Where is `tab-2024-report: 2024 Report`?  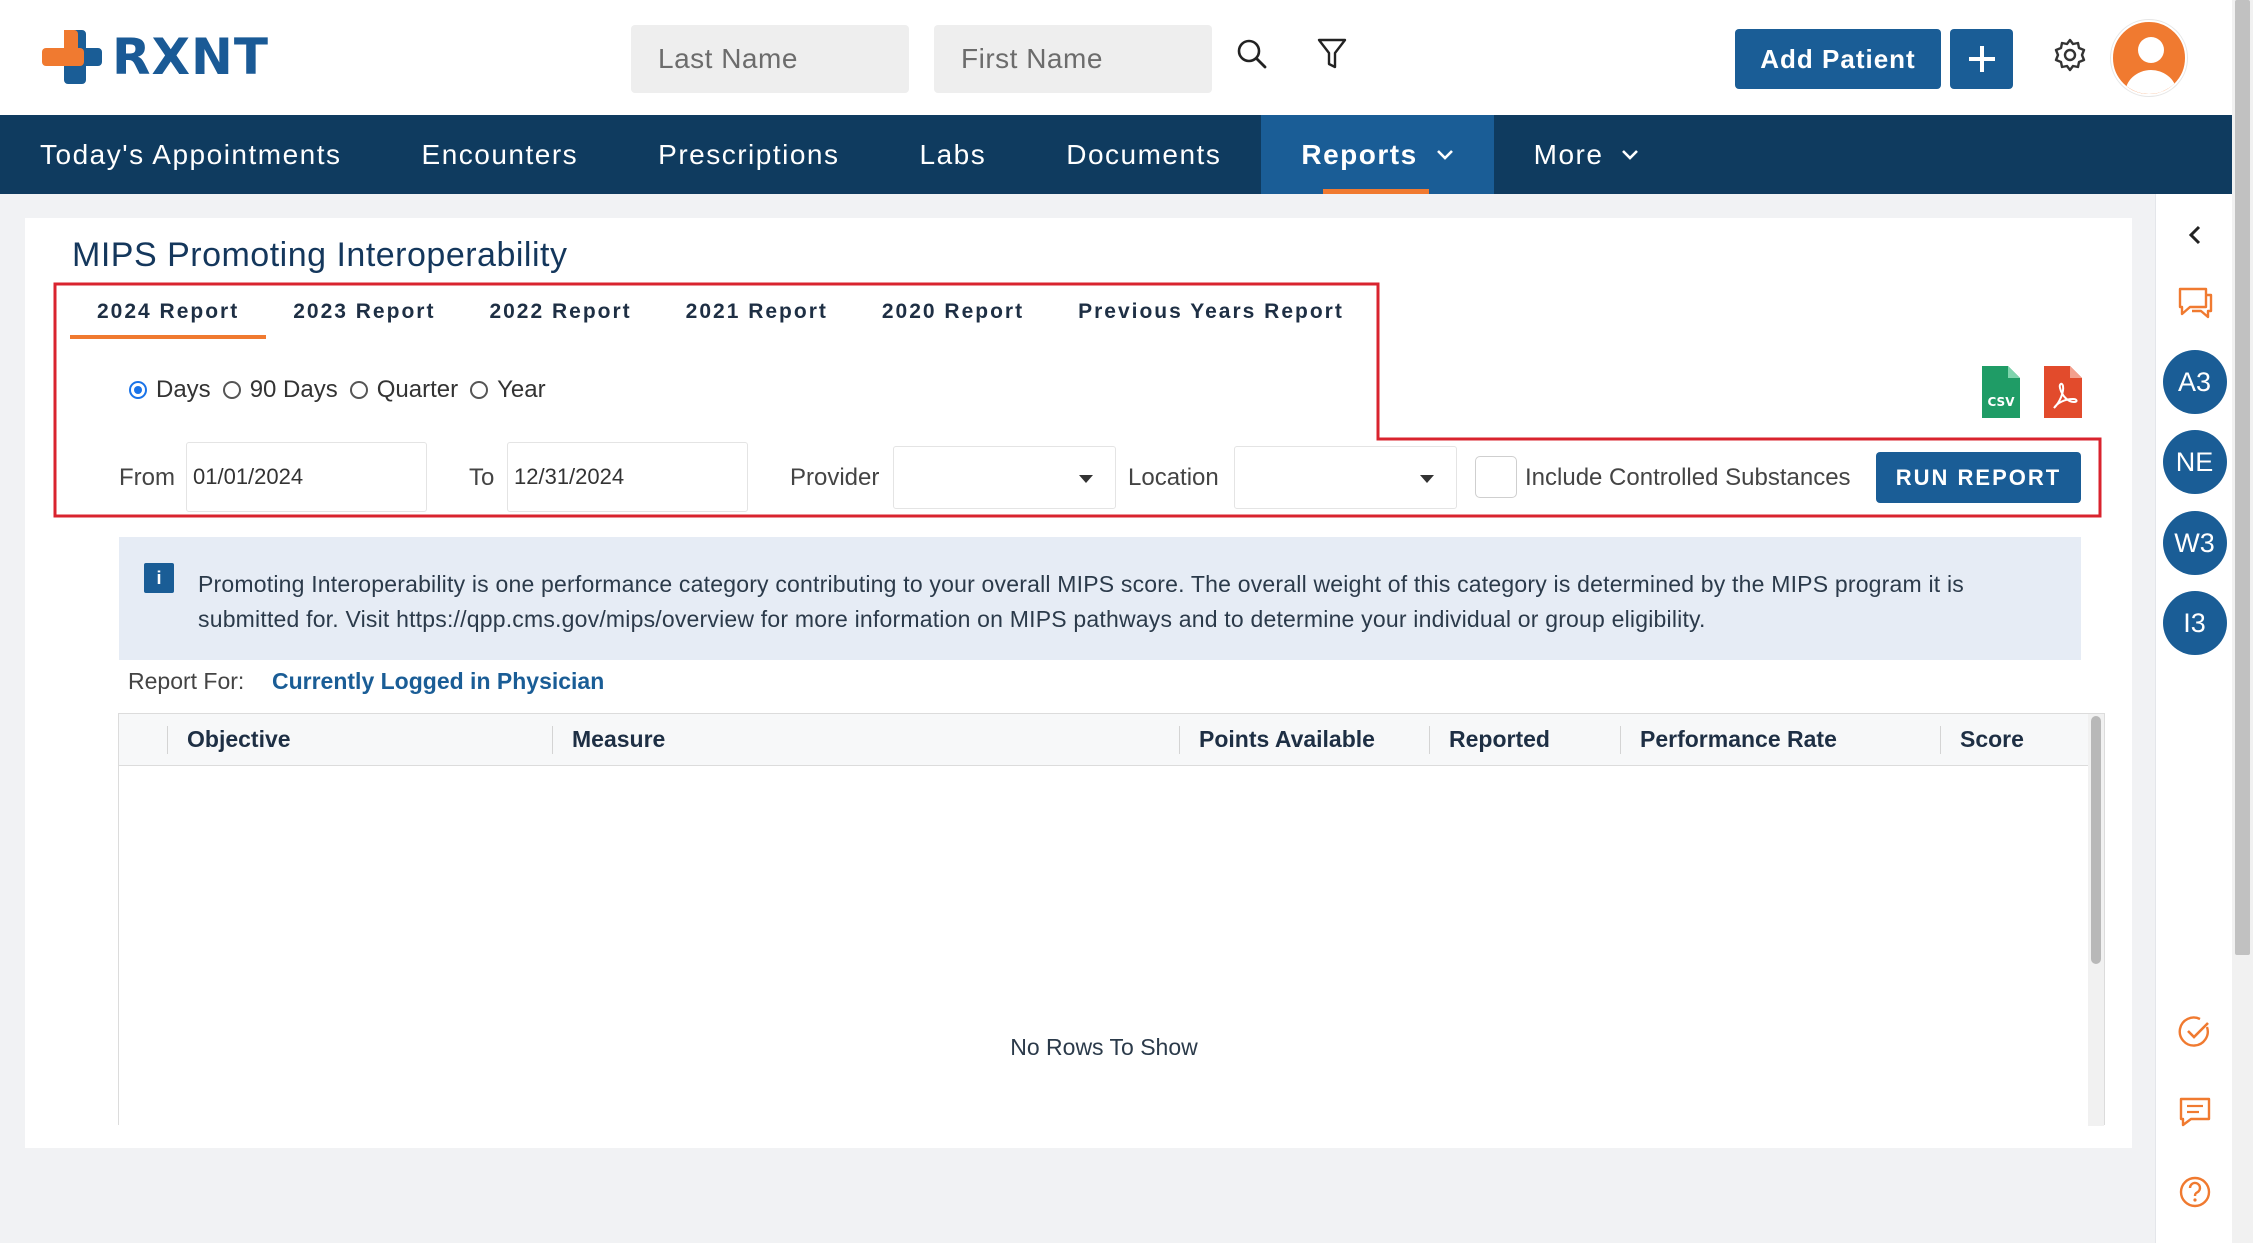 tab-2024-report: 2024 Report is located at coordinates (168, 316).